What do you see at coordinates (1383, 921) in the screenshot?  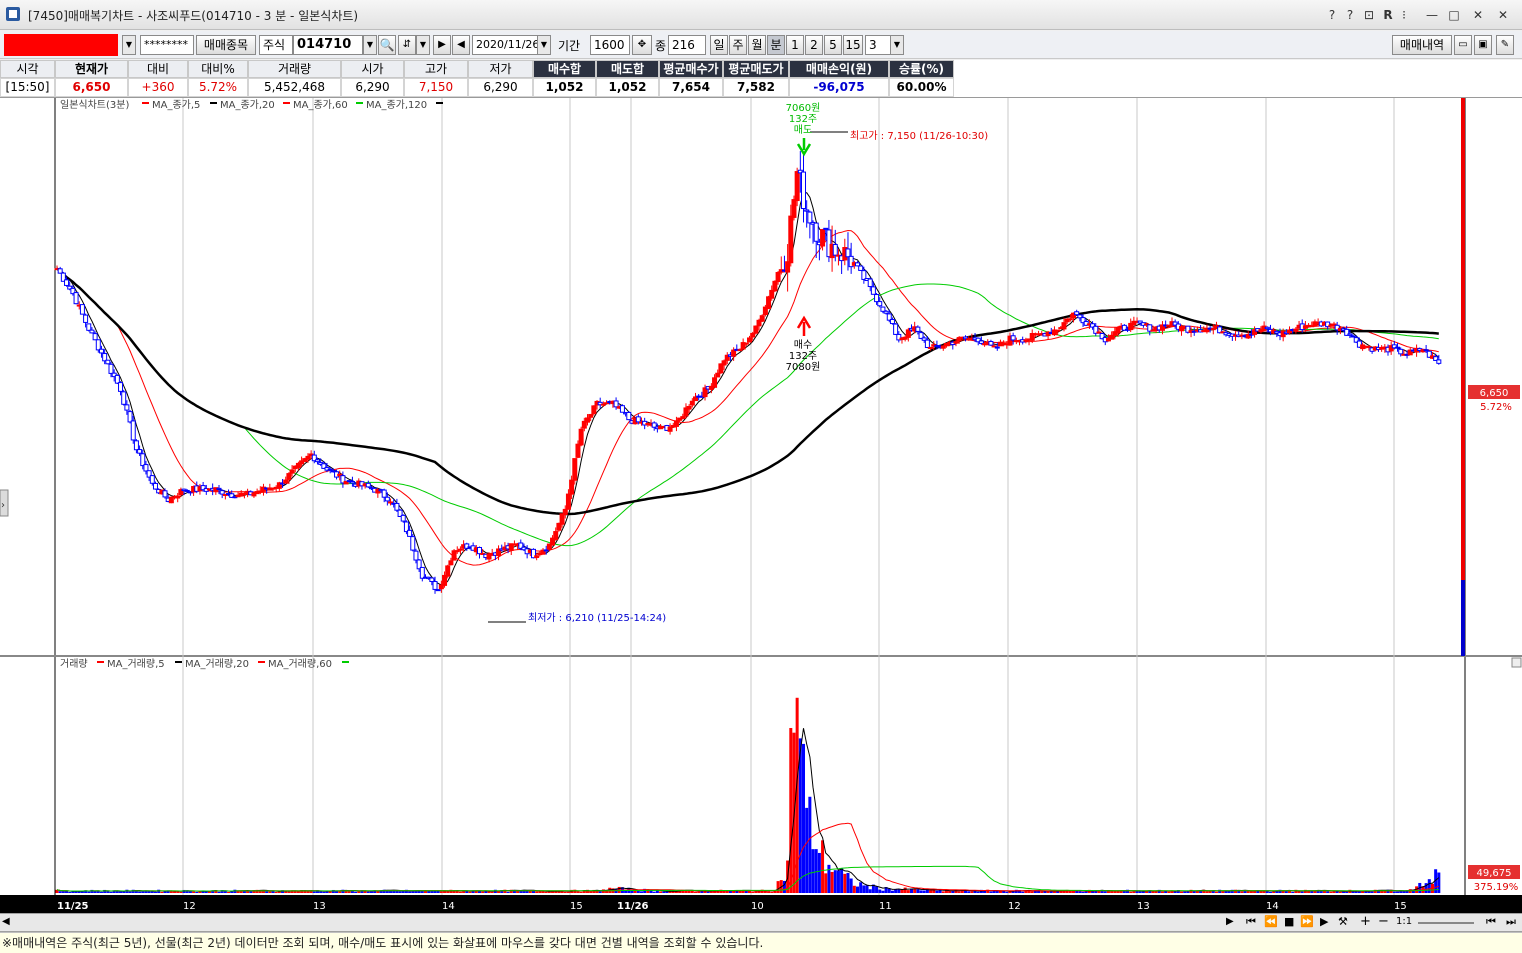 I see `zoom-out-icon: −` at bounding box center [1383, 921].